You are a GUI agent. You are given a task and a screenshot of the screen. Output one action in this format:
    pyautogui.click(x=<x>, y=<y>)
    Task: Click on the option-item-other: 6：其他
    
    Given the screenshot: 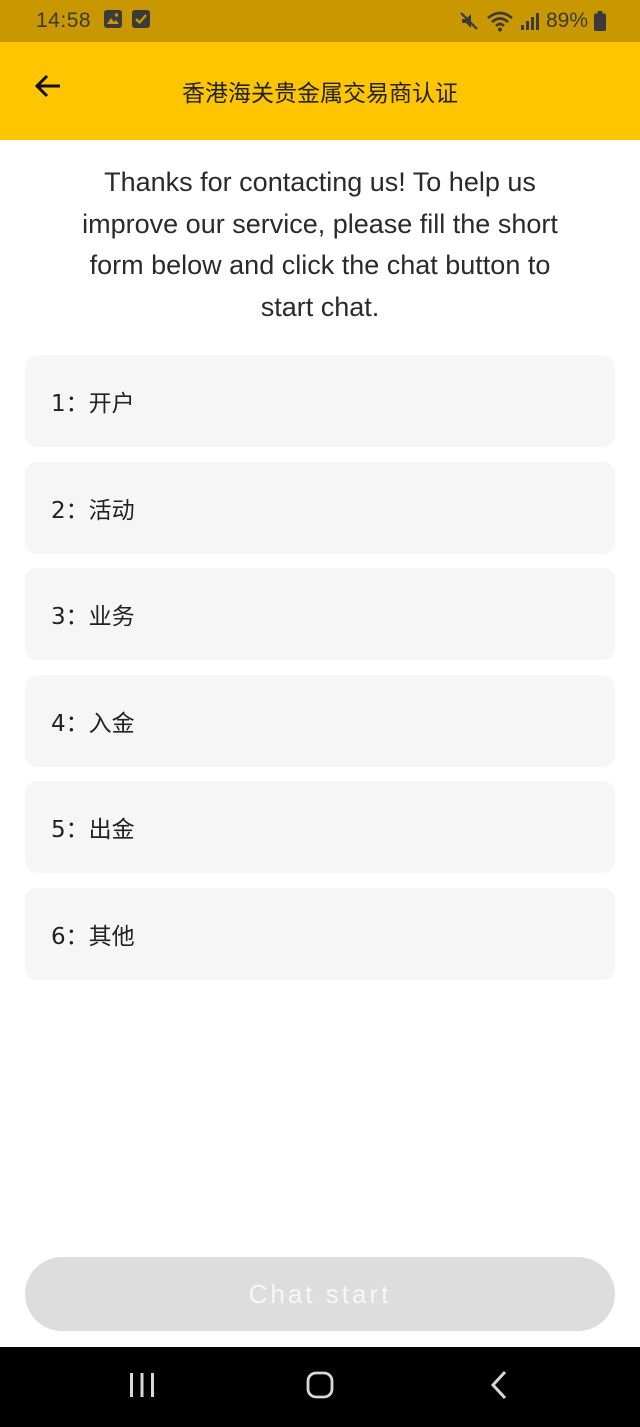 What is the action you would take?
    pyautogui.click(x=320, y=933)
    